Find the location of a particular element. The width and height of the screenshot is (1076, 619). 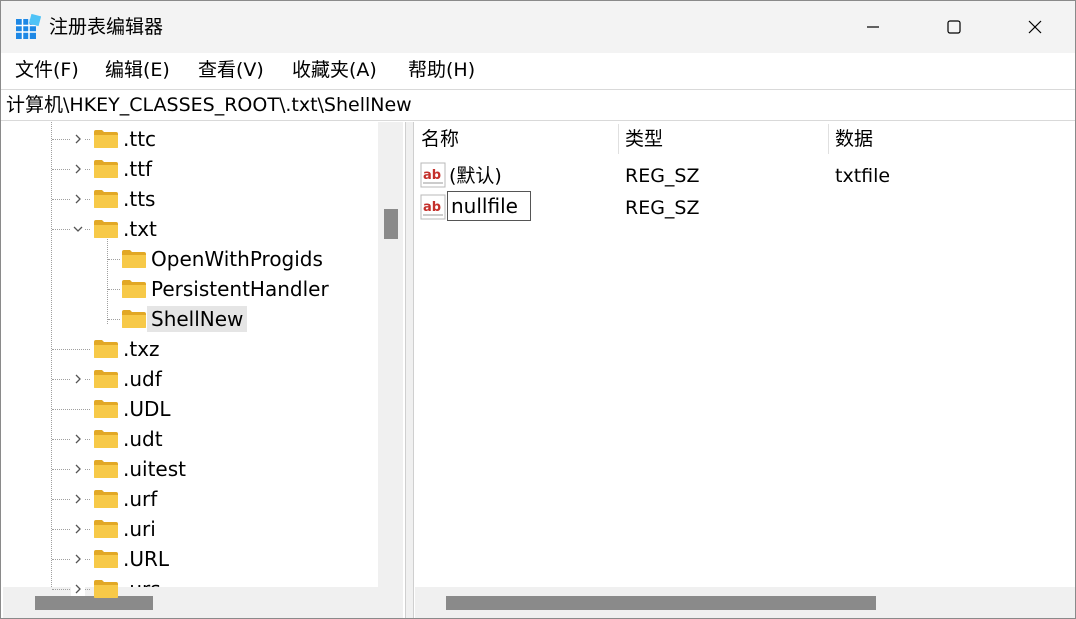

value-name: (默认) is located at coordinates (475, 176).